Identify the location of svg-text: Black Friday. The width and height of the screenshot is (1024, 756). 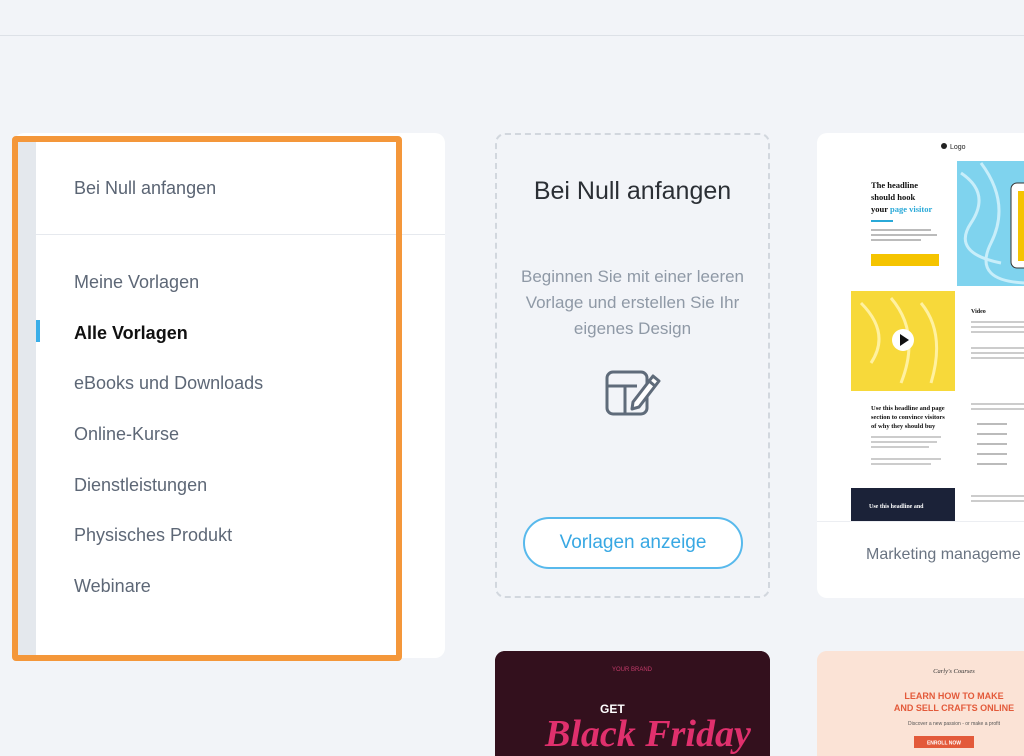
(647, 734).